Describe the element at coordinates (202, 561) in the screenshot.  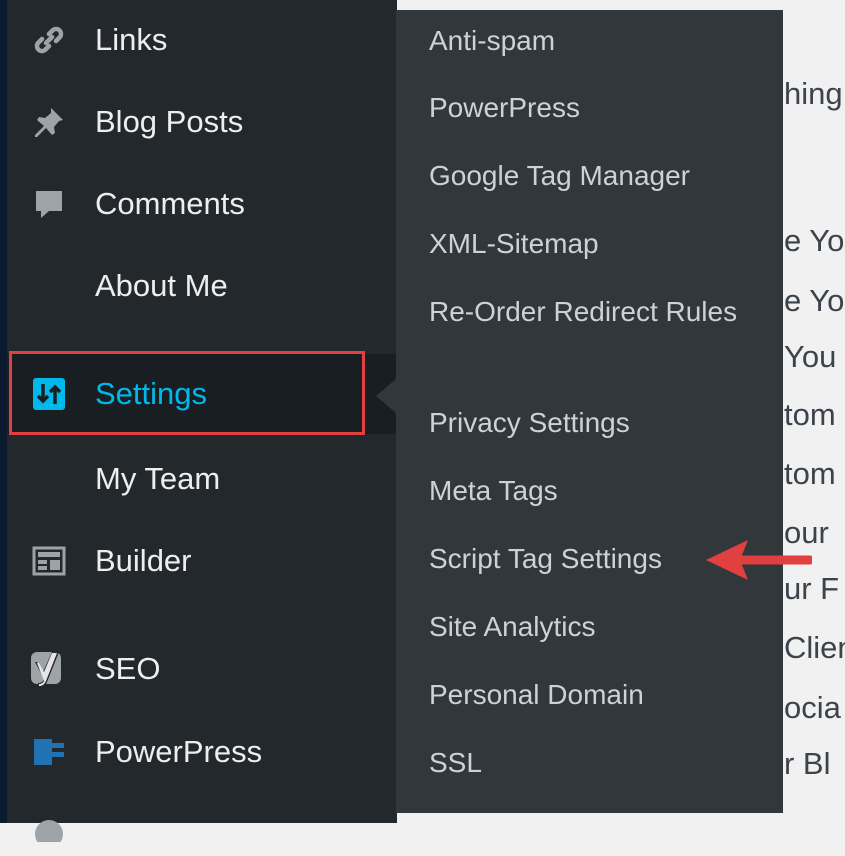
I see `sidebar-item-builder: Builder` at that location.